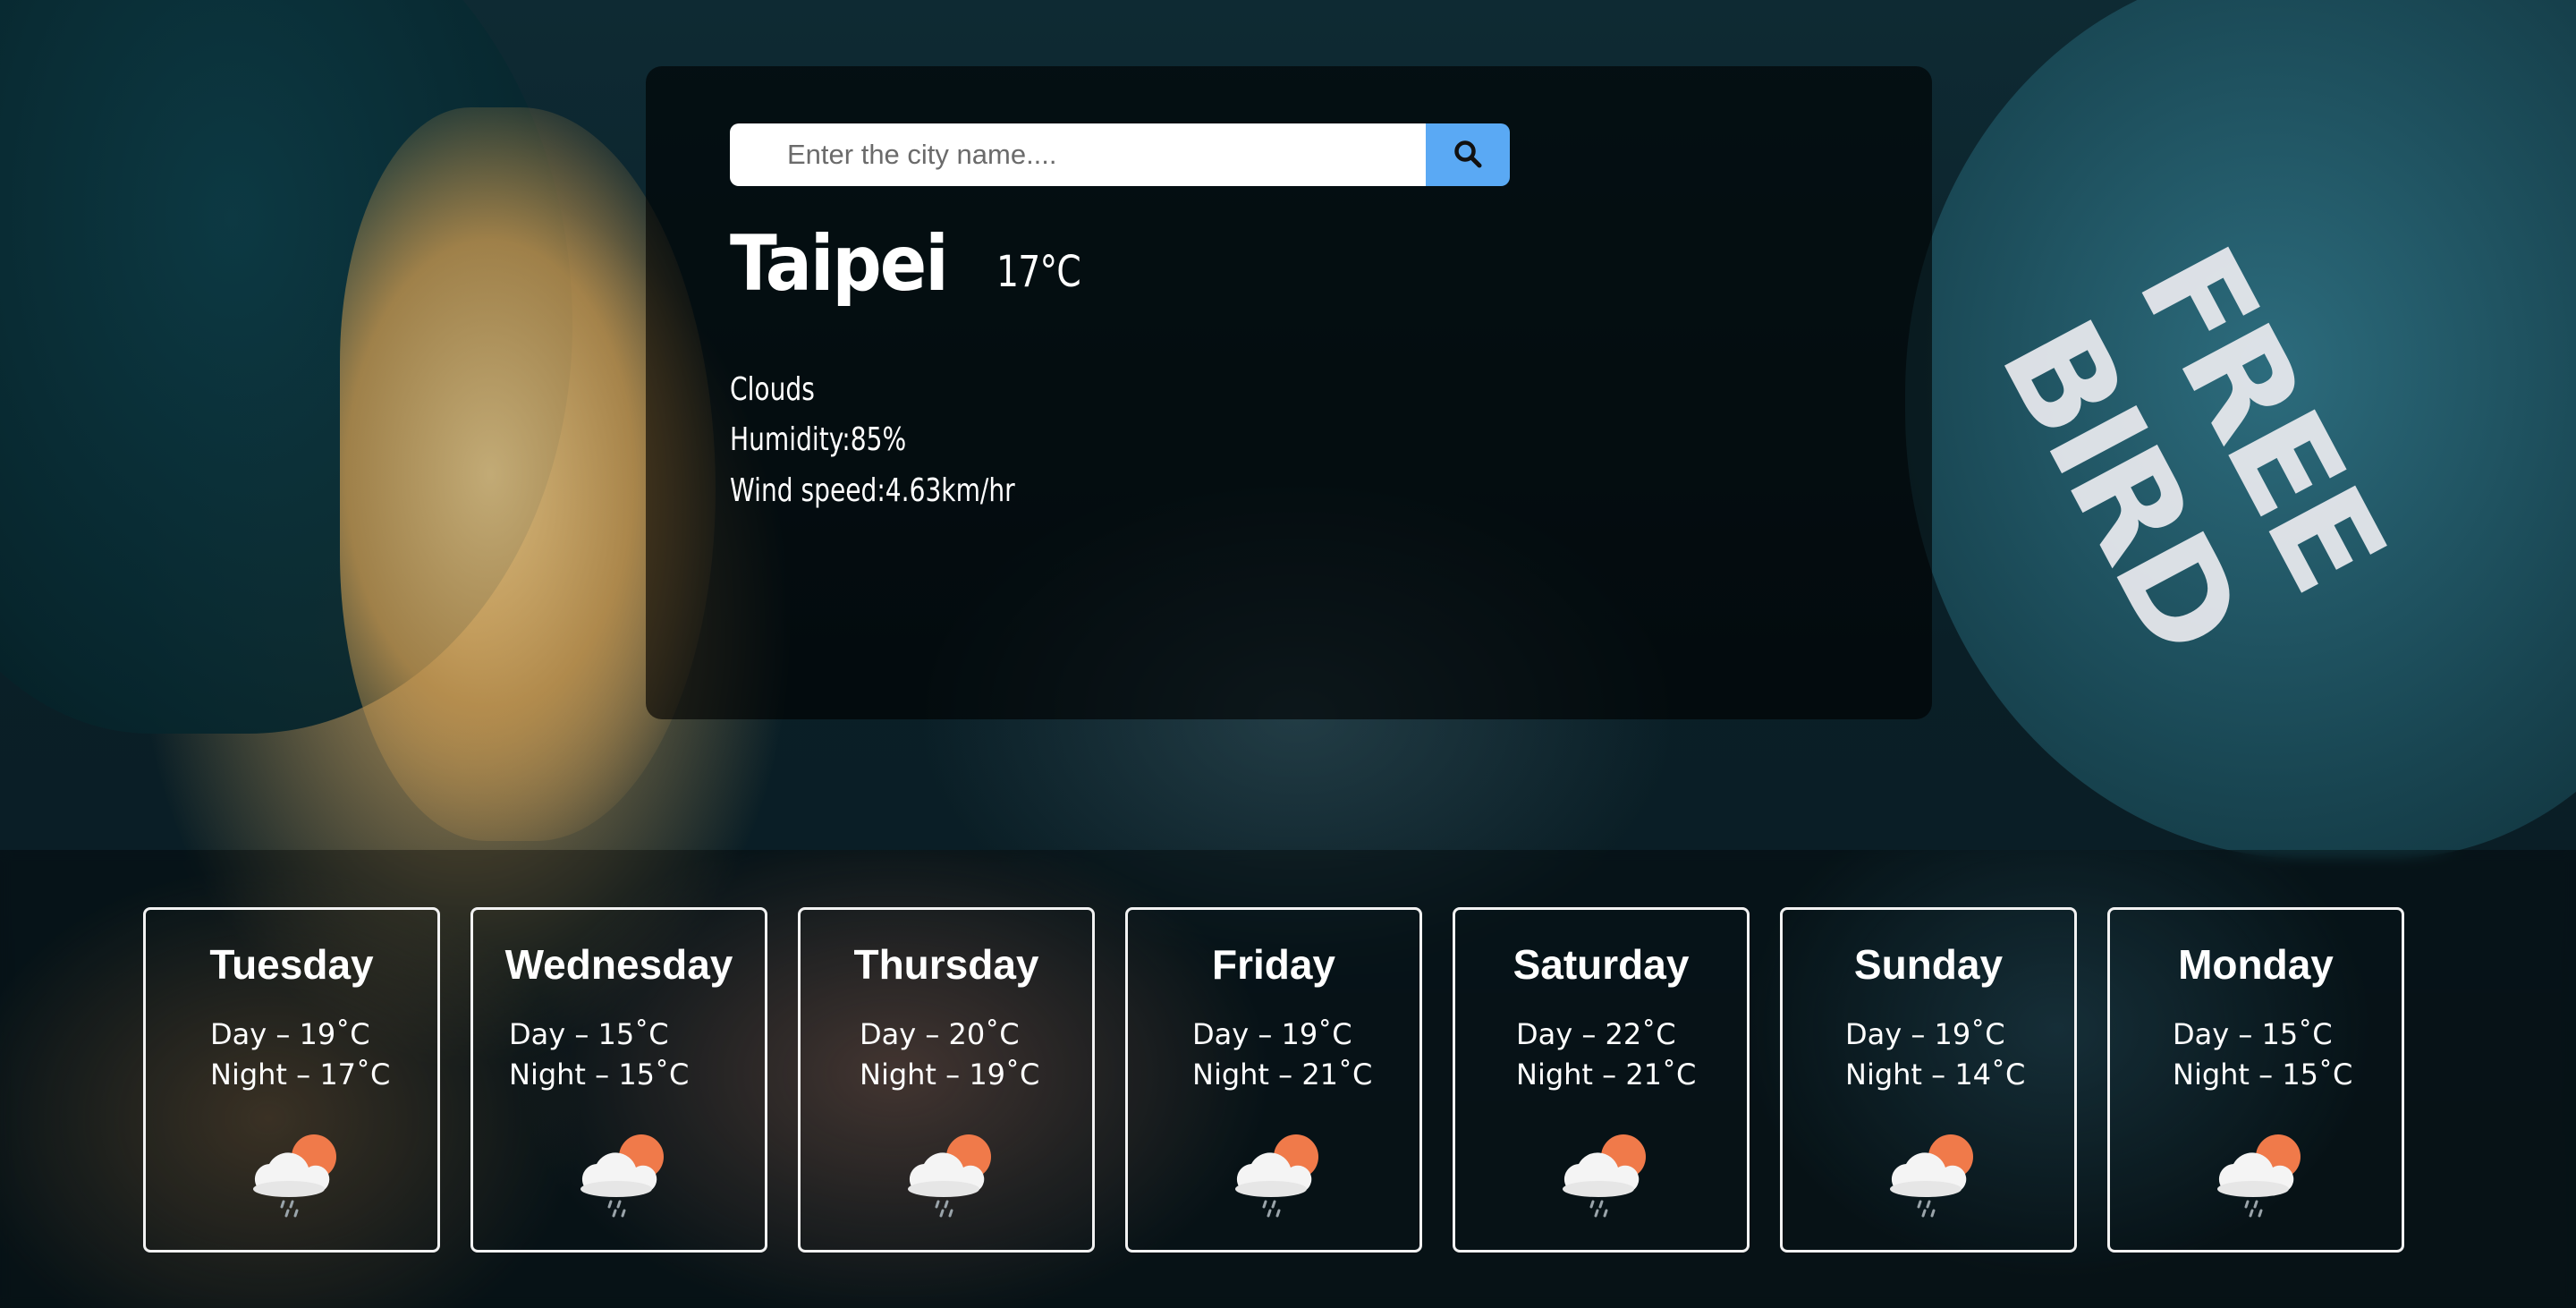 This screenshot has height=1308, width=2576. What do you see at coordinates (940, 1034) in the screenshot?
I see `forecast-day-temp: Day – 20˚C` at bounding box center [940, 1034].